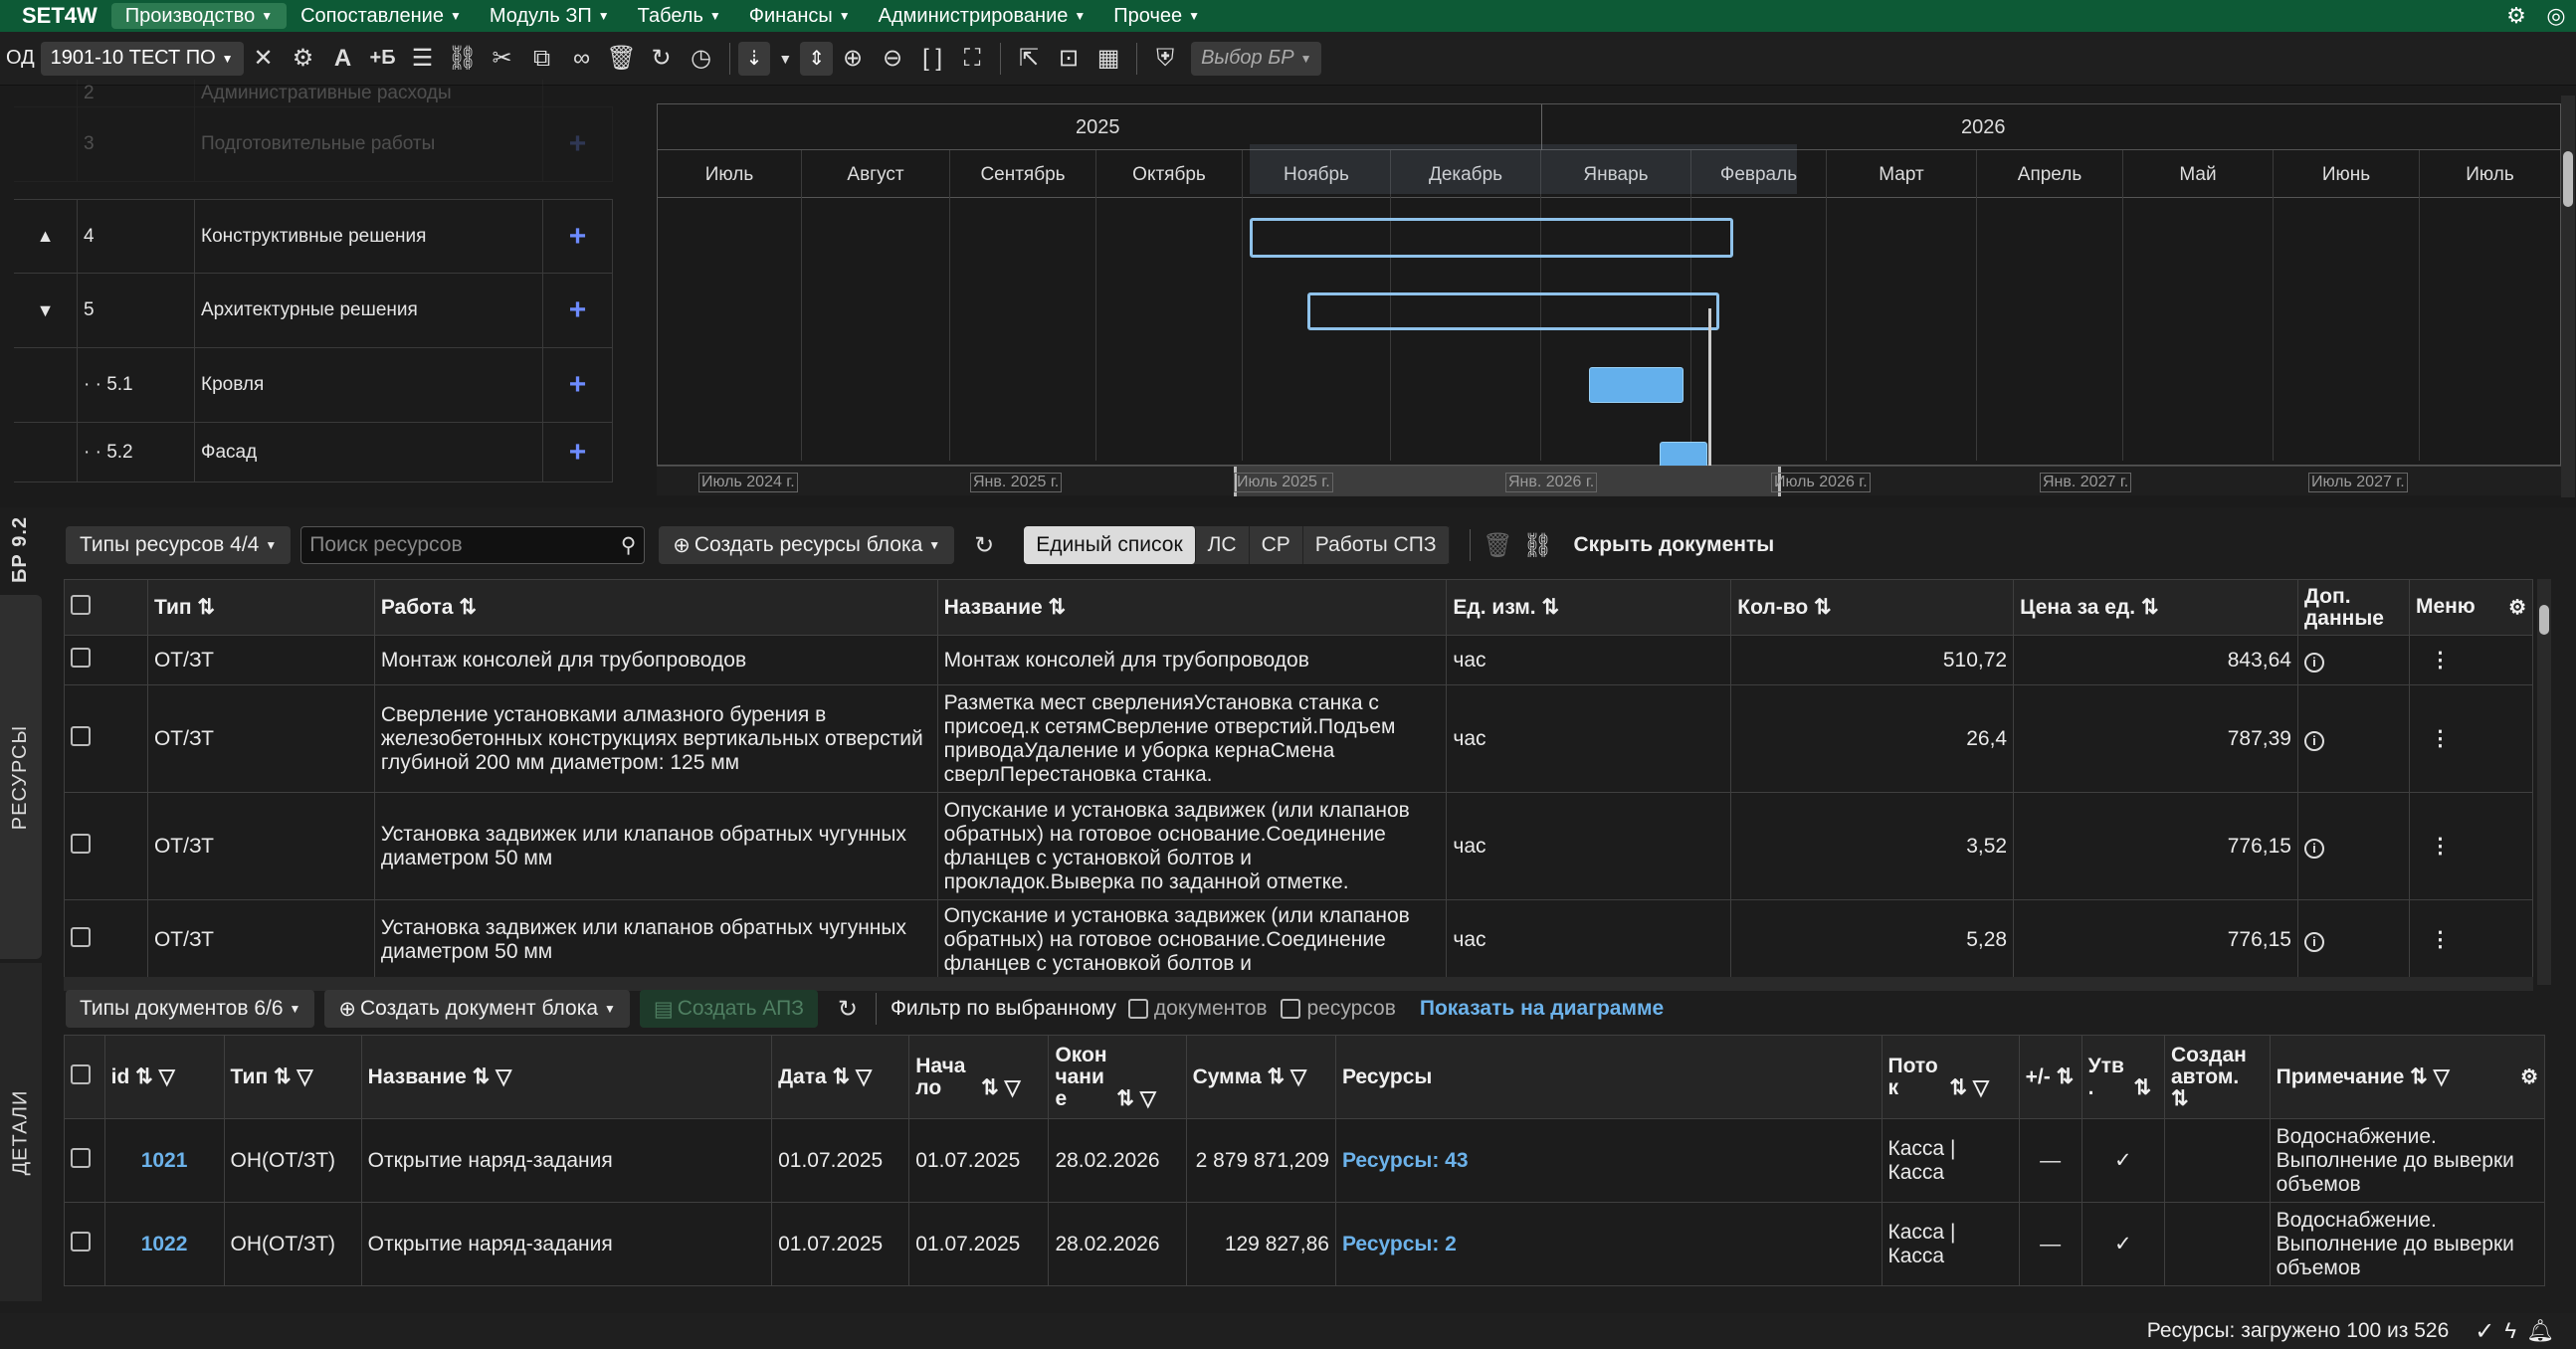  I want to click on col-price: Цена за ед. ⇅, so click(2155, 607).